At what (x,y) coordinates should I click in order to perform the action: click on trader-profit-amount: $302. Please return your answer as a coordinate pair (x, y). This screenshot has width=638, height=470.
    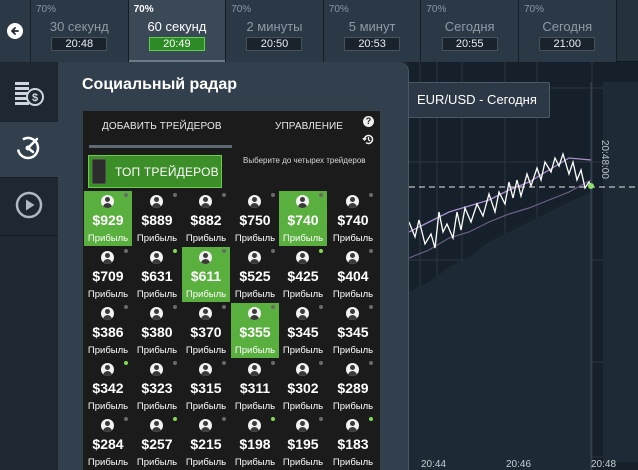
    Looking at the image, I should click on (303, 388).